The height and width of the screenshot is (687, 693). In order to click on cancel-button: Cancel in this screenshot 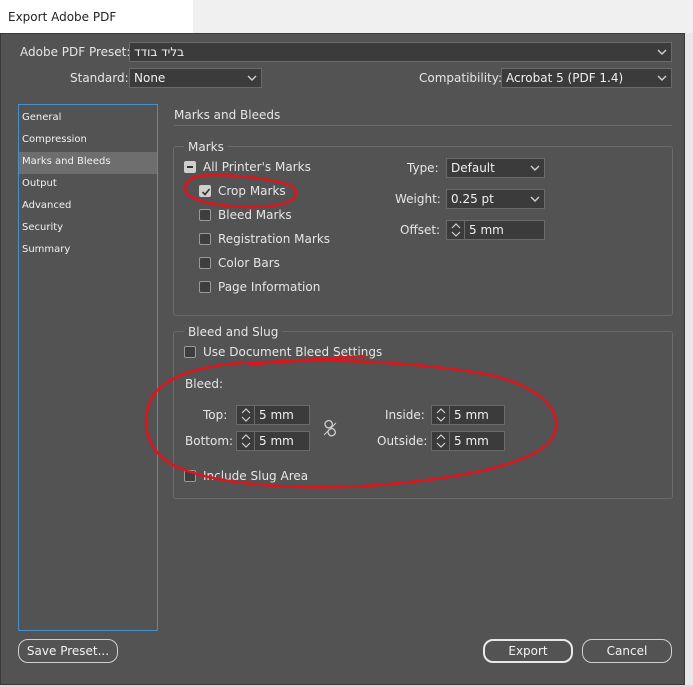, I will do `click(627, 651)`.